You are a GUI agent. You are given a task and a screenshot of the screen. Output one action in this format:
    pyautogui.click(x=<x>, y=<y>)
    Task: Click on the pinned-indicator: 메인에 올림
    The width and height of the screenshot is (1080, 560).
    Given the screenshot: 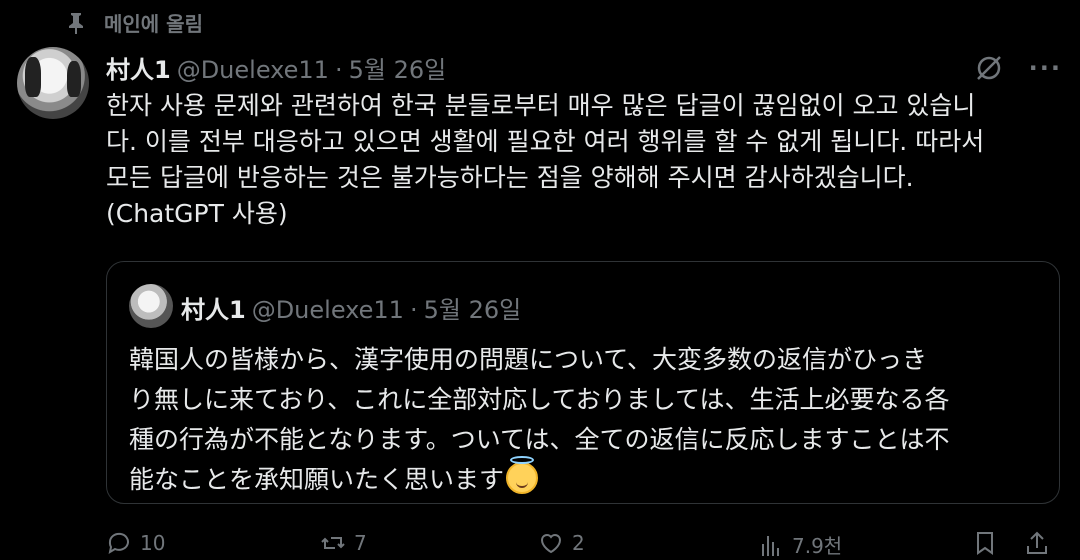 What is the action you would take?
    pyautogui.click(x=134, y=22)
    